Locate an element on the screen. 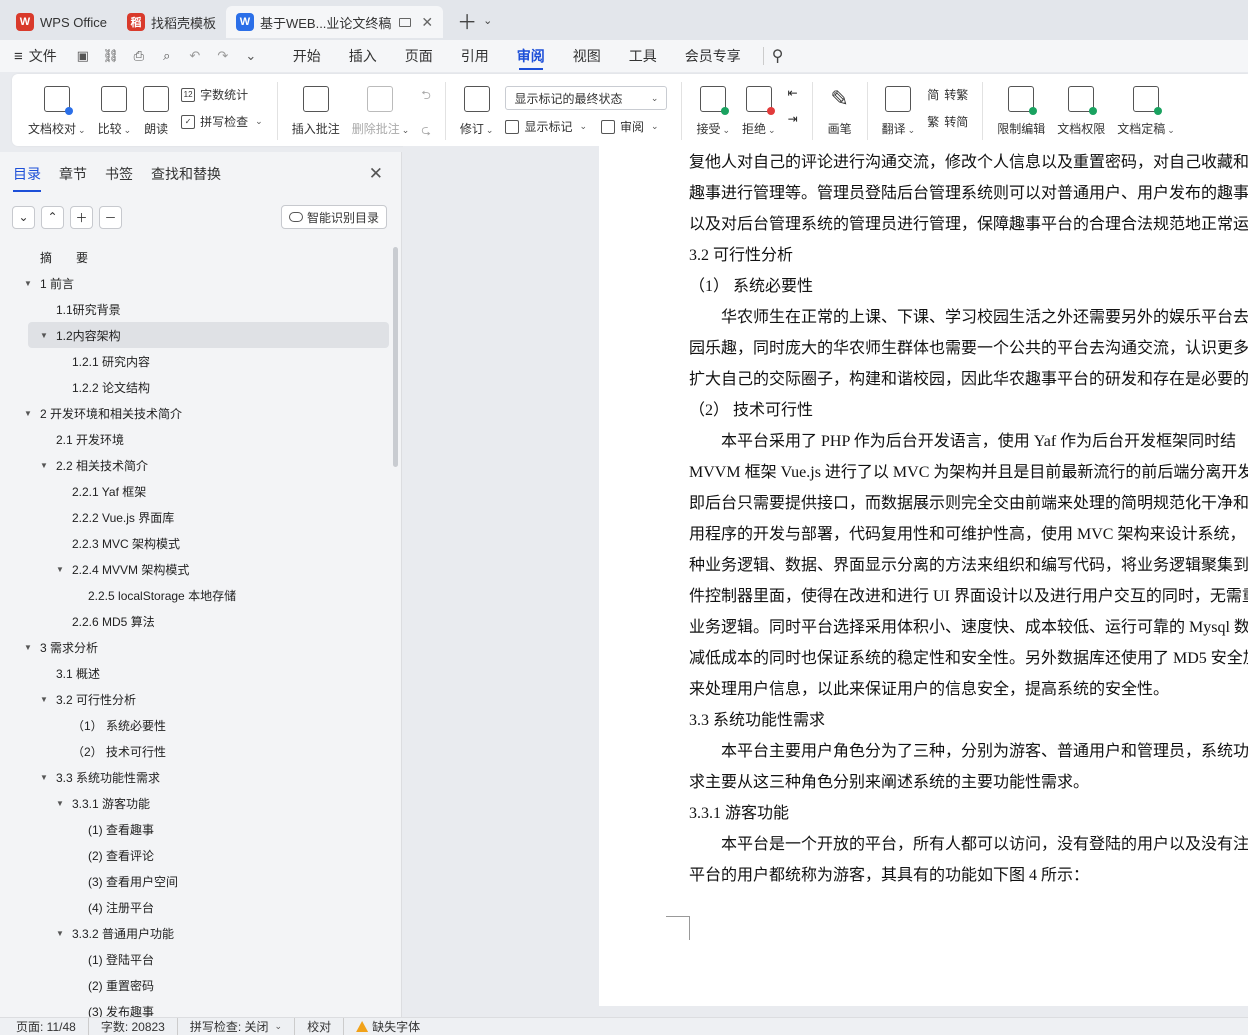 This screenshot has width=1248, height=1035. save-icon: ▣ is located at coordinates (83, 56).